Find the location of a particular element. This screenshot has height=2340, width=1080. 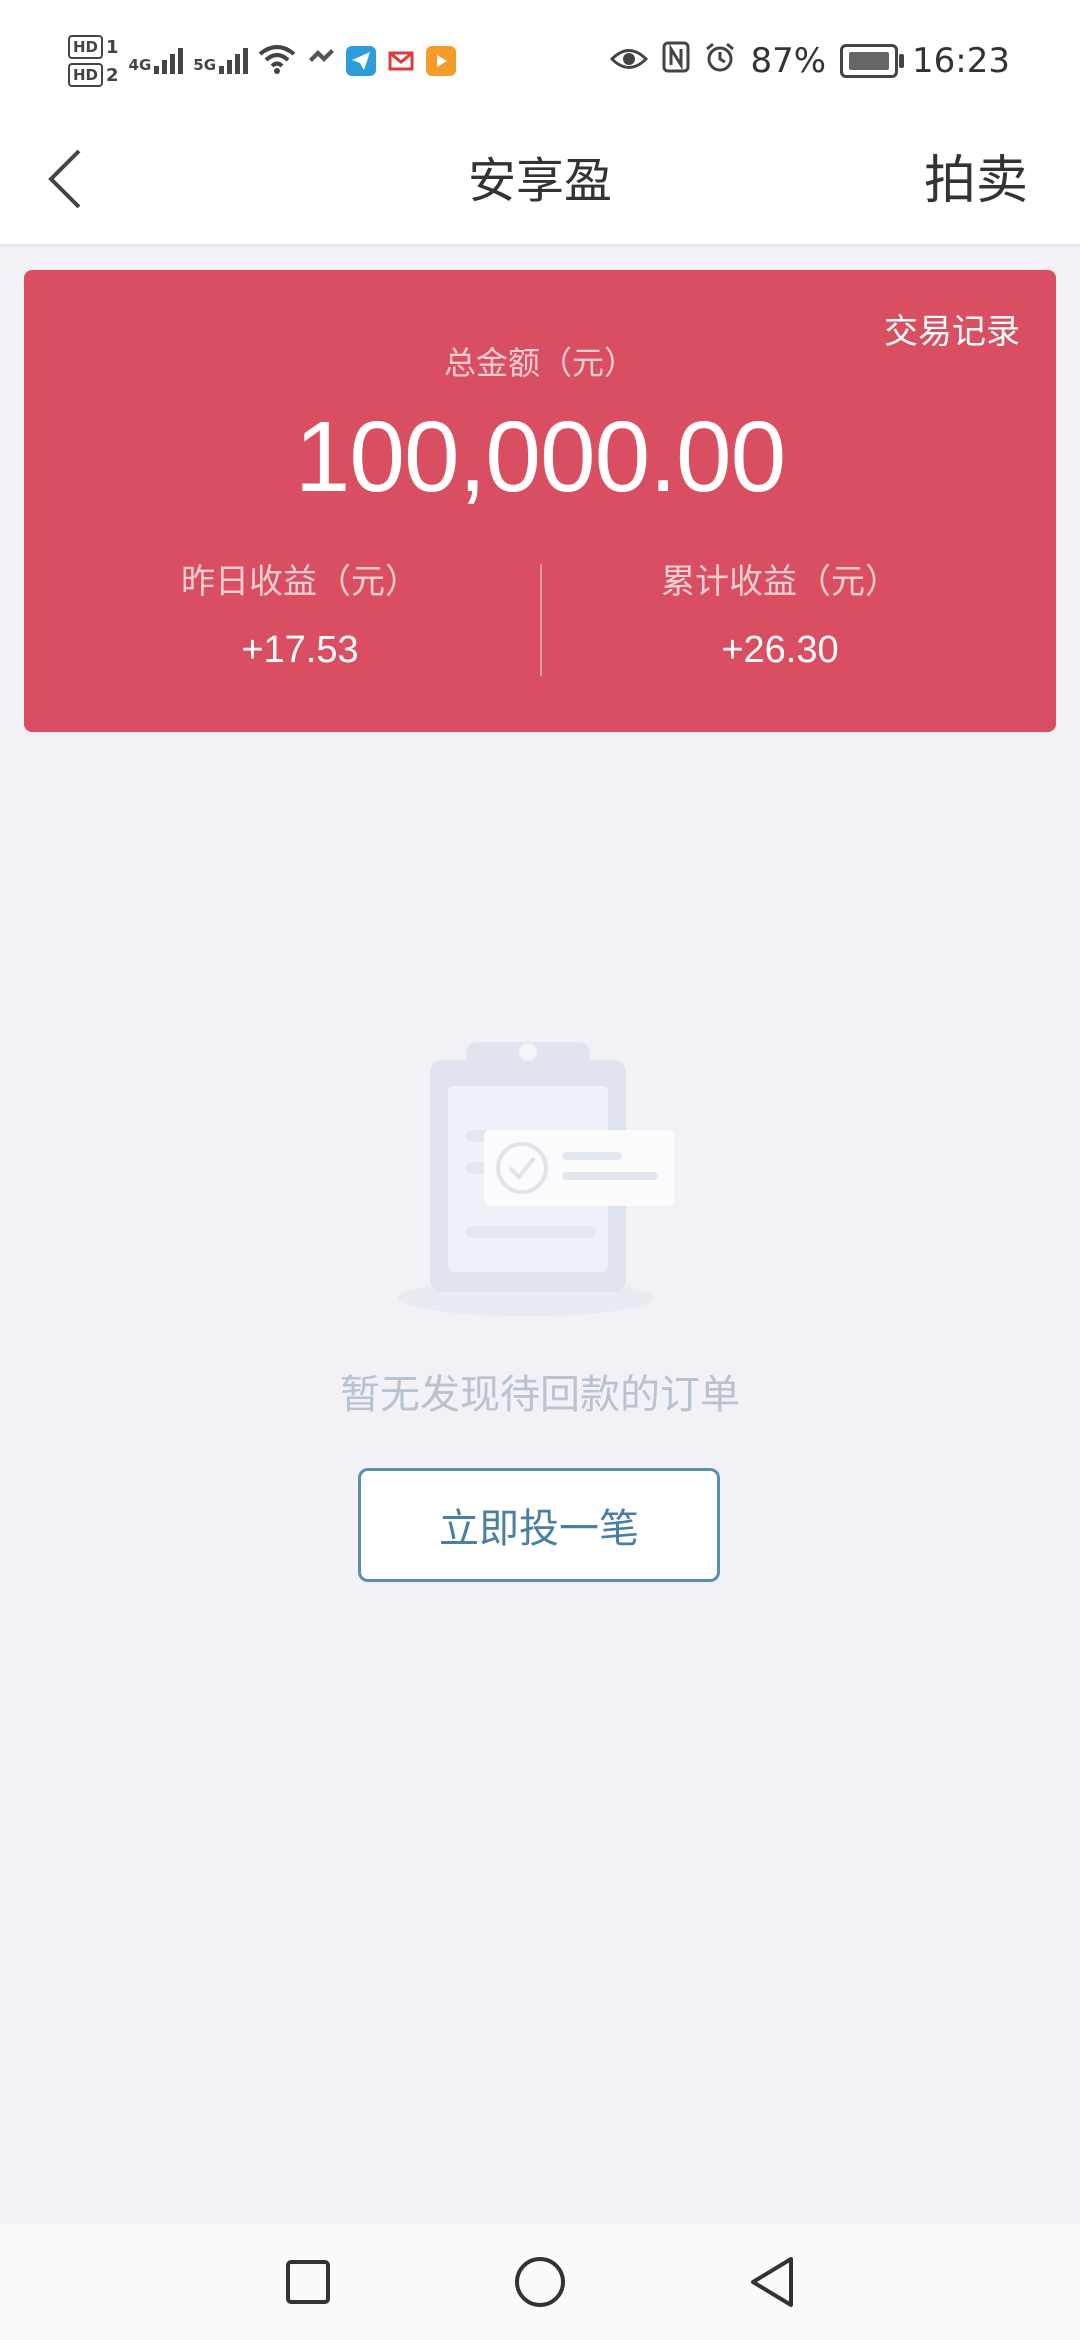

recent-apps-icon is located at coordinates (308, 2282).